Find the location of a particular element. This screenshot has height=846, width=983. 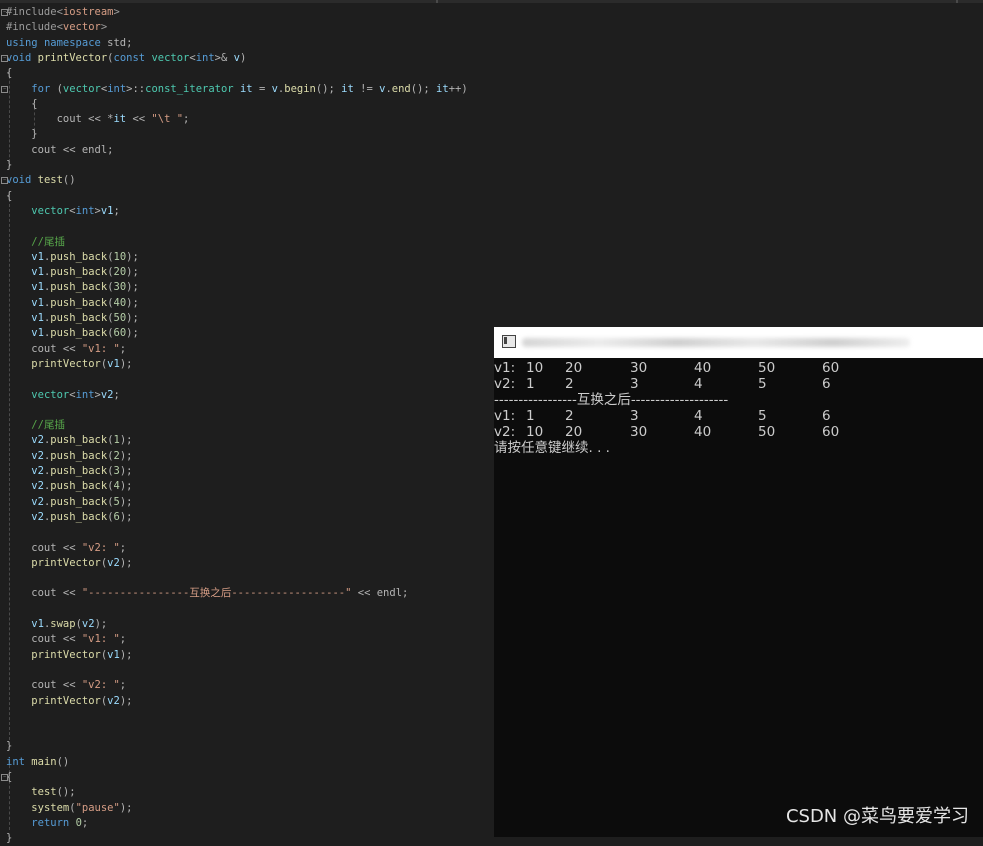

code-line: v2.push_back(5); is located at coordinates (69, 502).